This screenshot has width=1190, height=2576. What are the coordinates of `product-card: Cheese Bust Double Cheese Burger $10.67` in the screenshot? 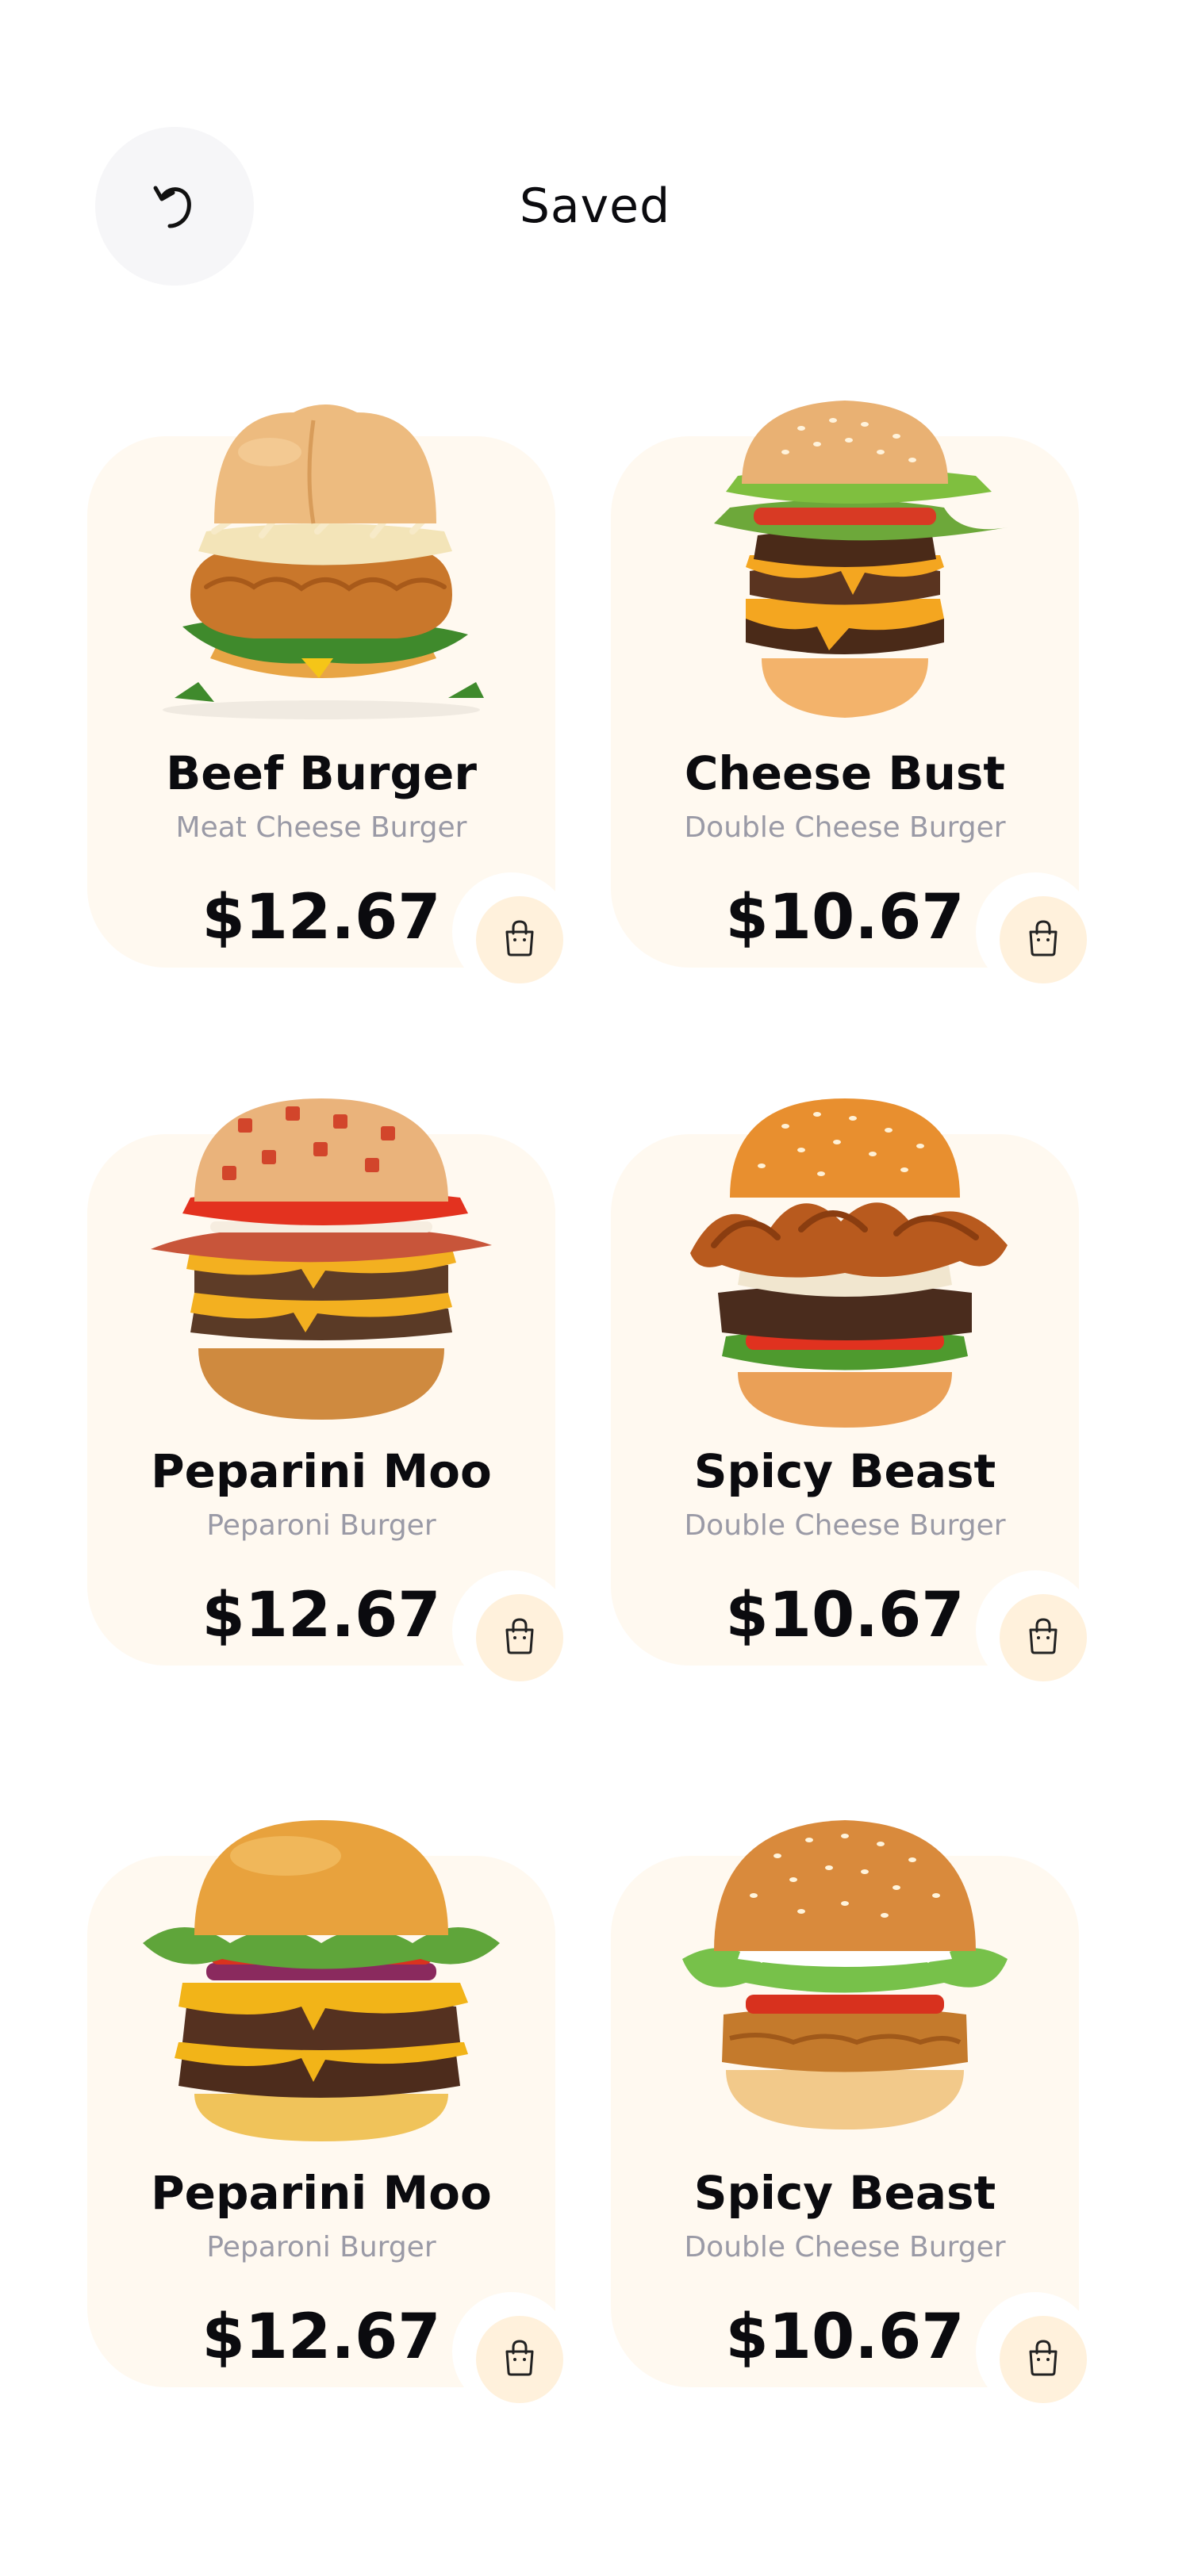 It's located at (853, 694).